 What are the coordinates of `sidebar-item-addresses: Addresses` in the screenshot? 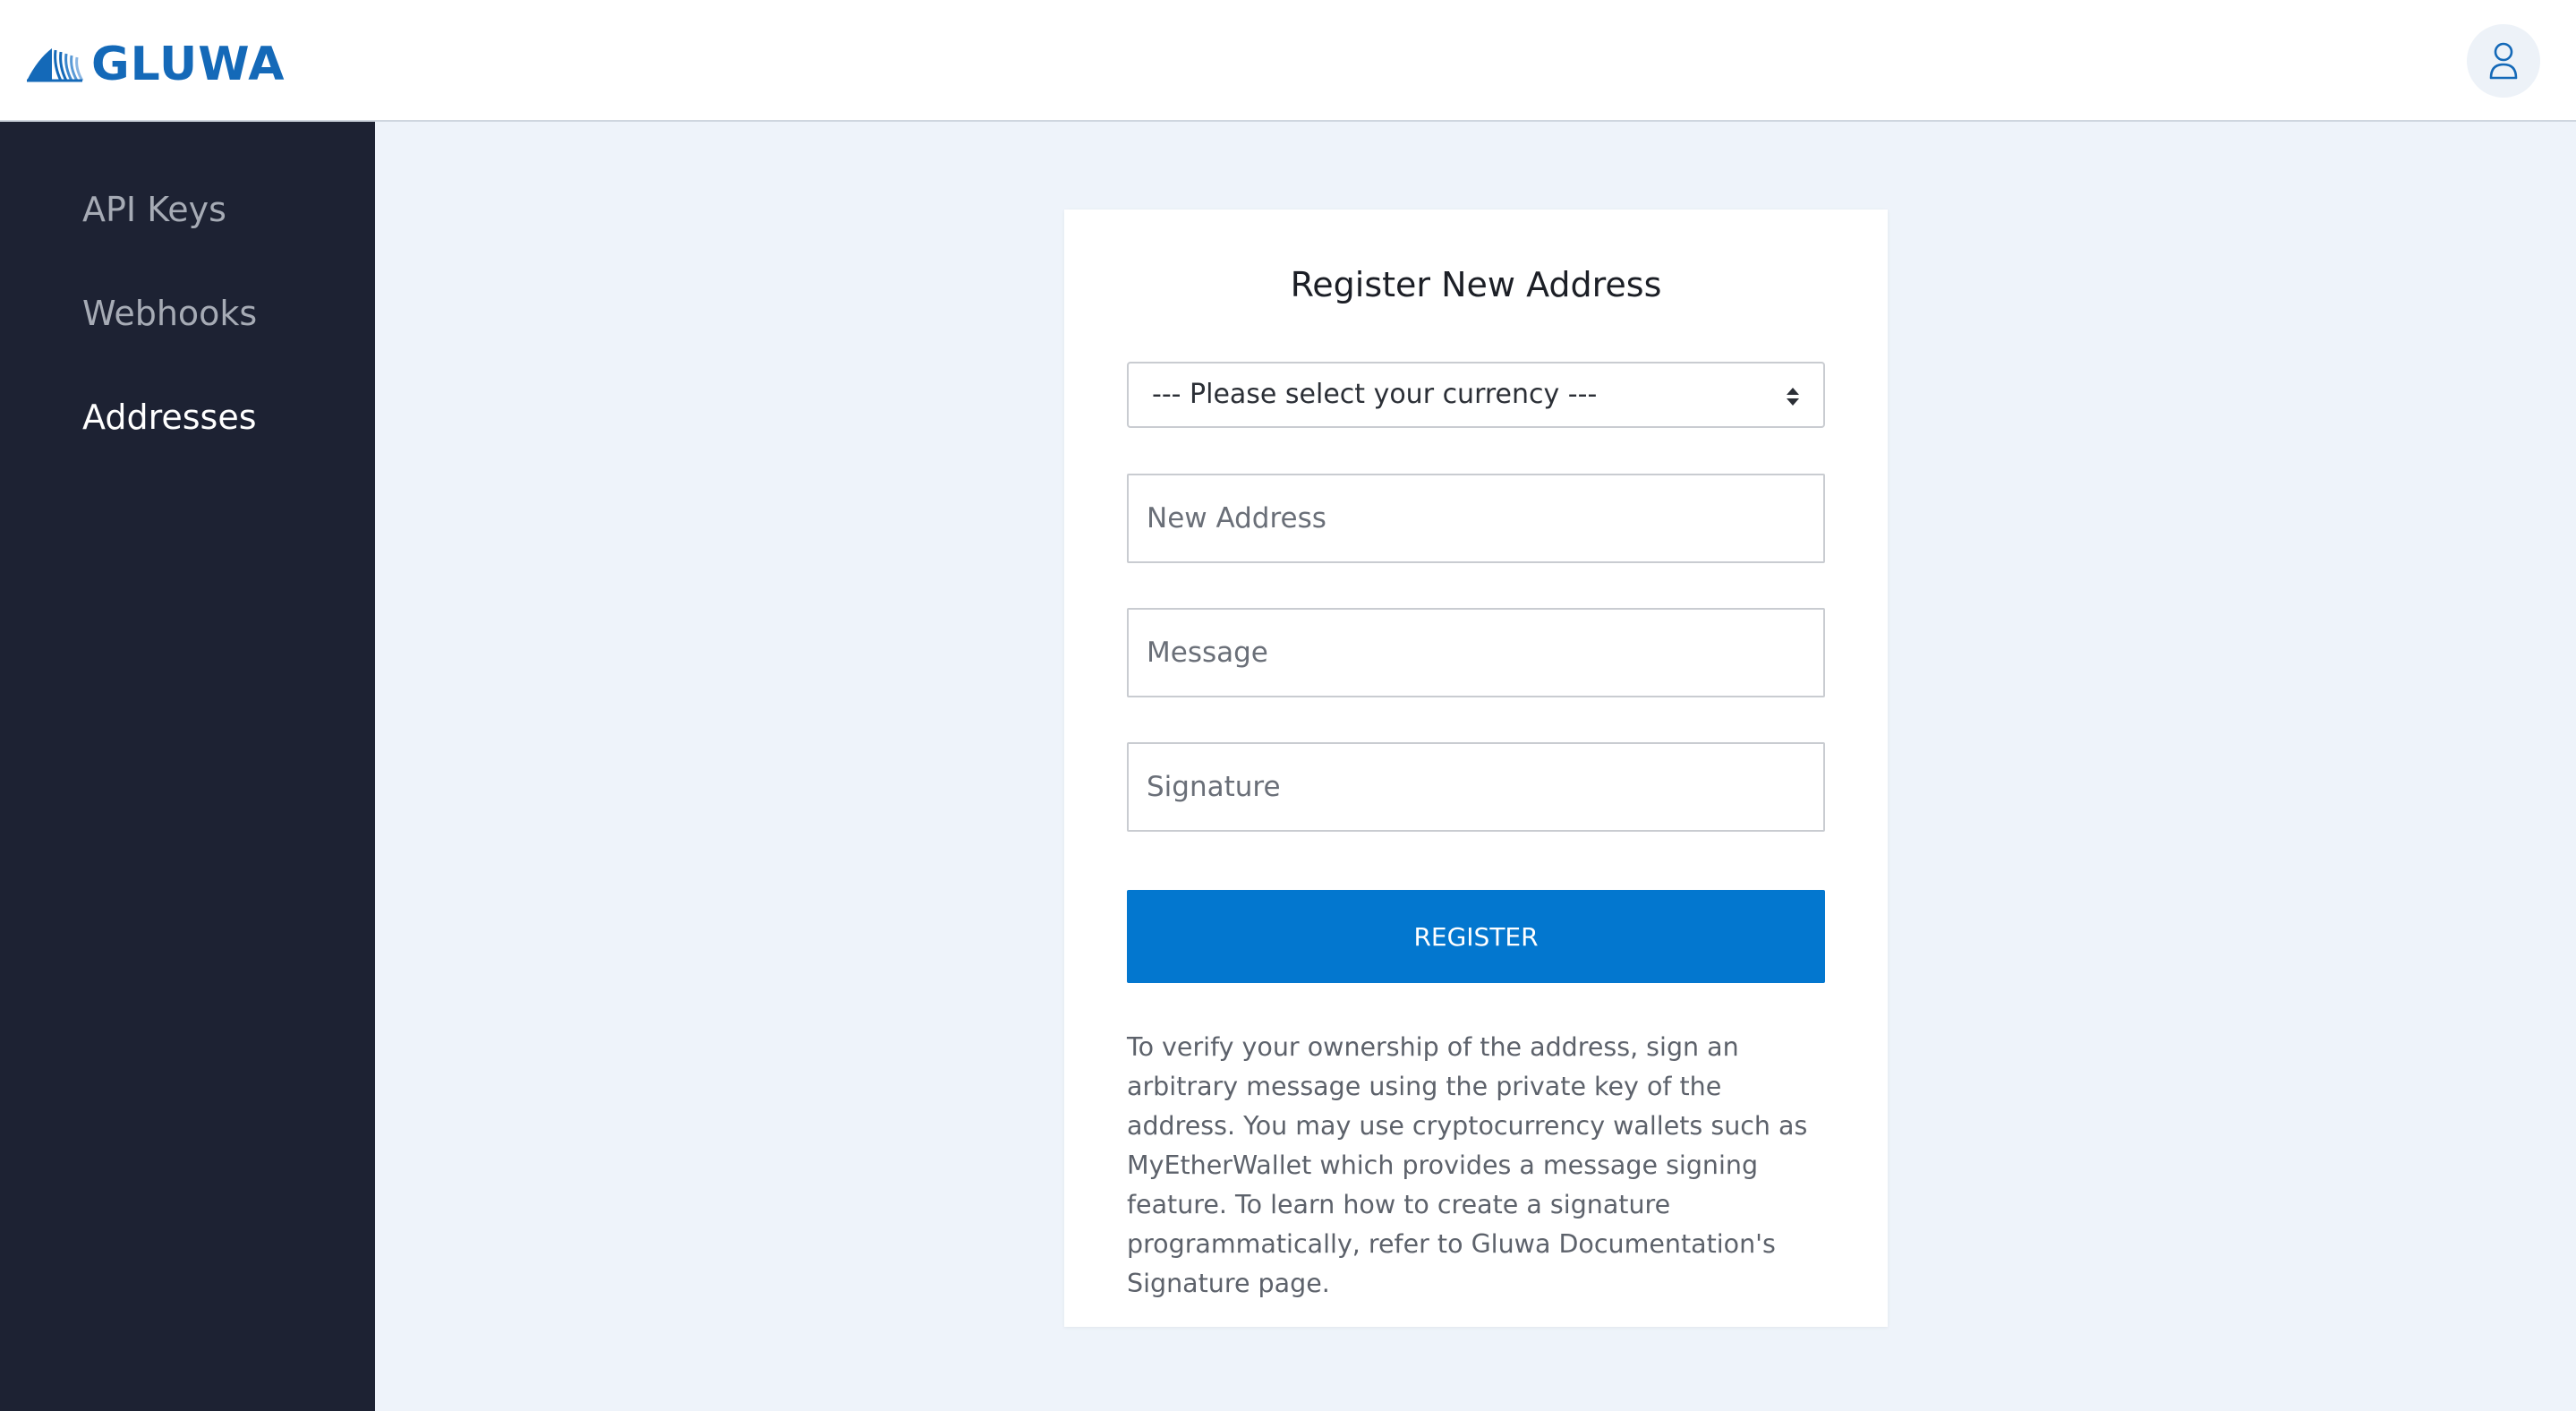 It's located at (169, 417).